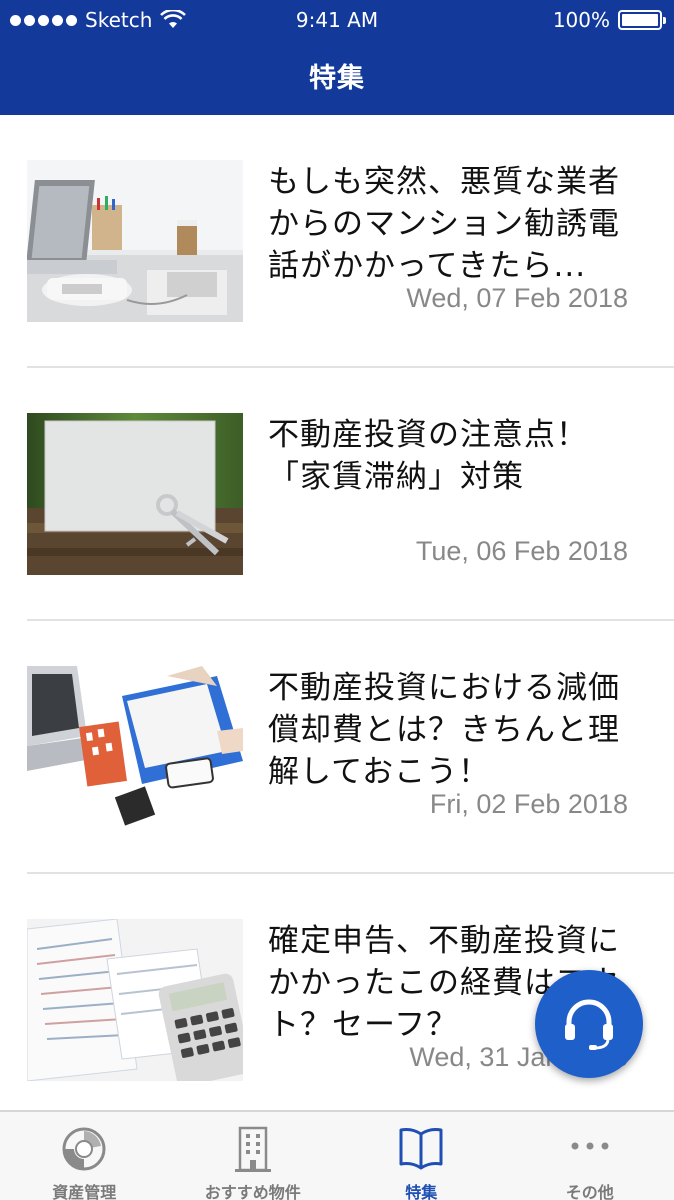 The image size is (674, 1200). What do you see at coordinates (135, 494) in the screenshot?
I see `article-thumbnail-keys` at bounding box center [135, 494].